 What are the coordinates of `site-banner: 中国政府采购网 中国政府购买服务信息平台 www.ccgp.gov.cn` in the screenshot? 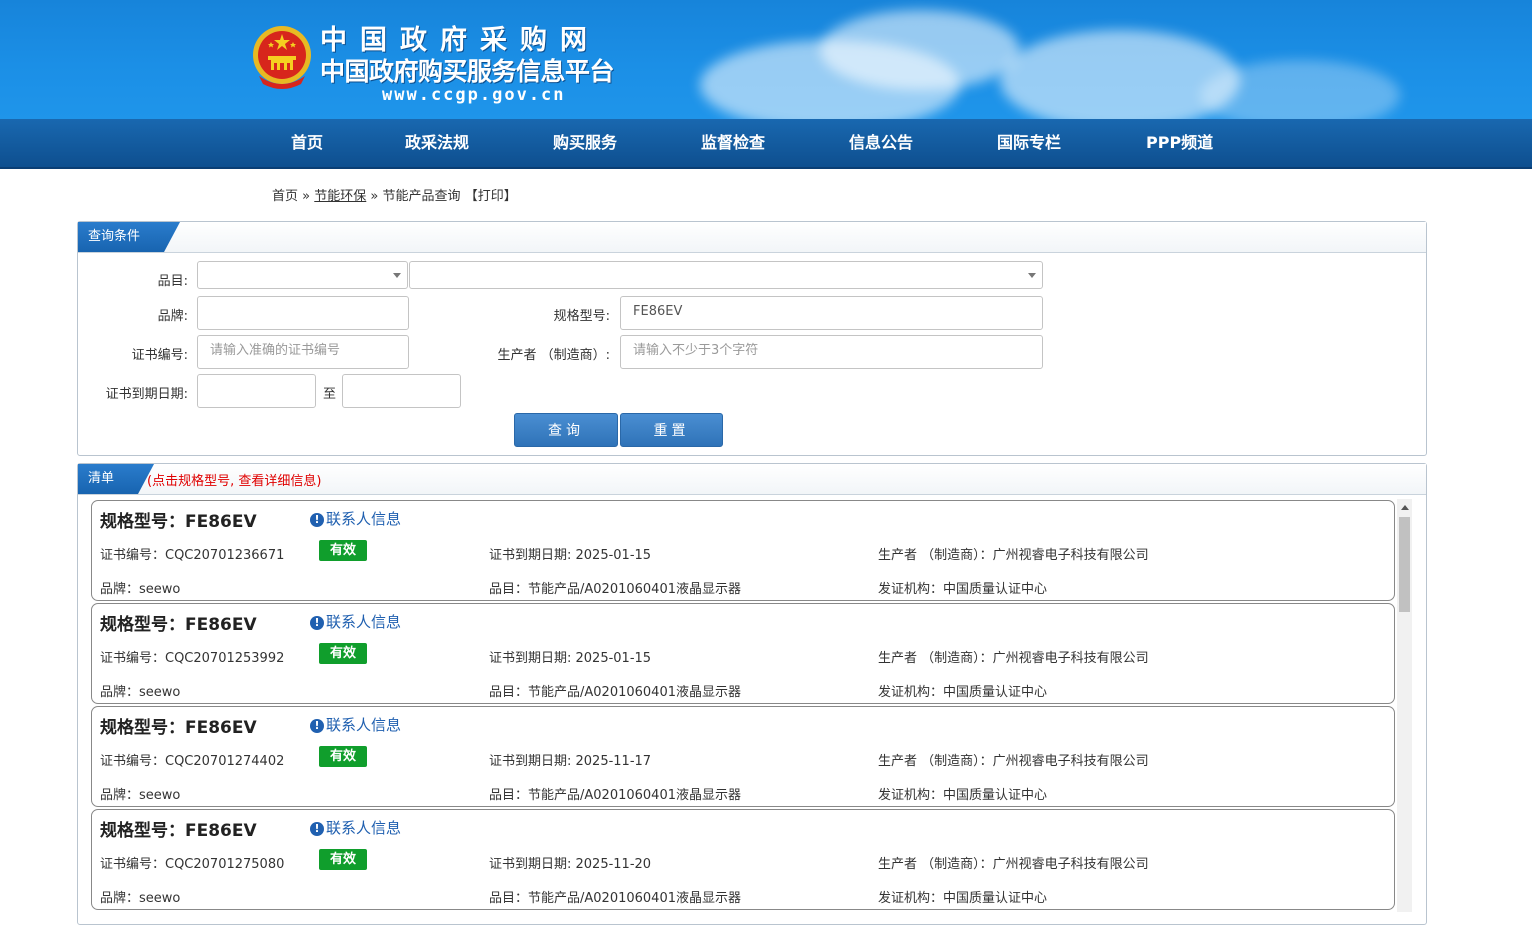 It's located at (766, 59).